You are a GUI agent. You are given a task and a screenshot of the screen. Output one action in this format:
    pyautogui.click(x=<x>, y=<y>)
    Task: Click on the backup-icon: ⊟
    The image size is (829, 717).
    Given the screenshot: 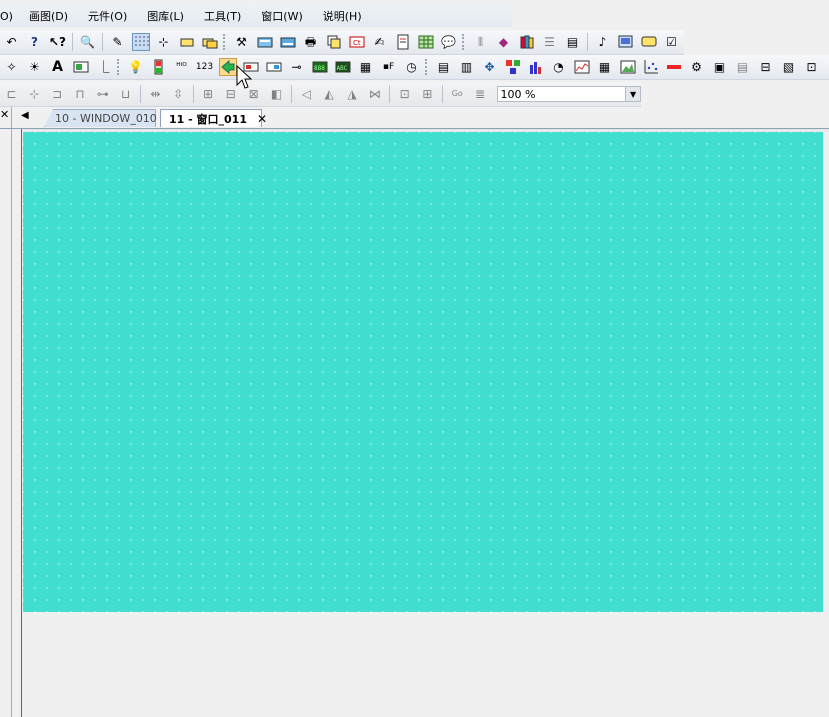 What is the action you would take?
    pyautogui.click(x=766, y=67)
    